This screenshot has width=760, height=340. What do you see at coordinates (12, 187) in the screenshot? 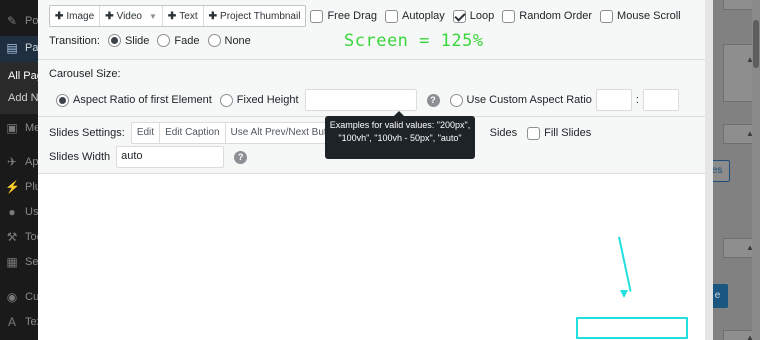
I see `plugins-icon: ⚡` at bounding box center [12, 187].